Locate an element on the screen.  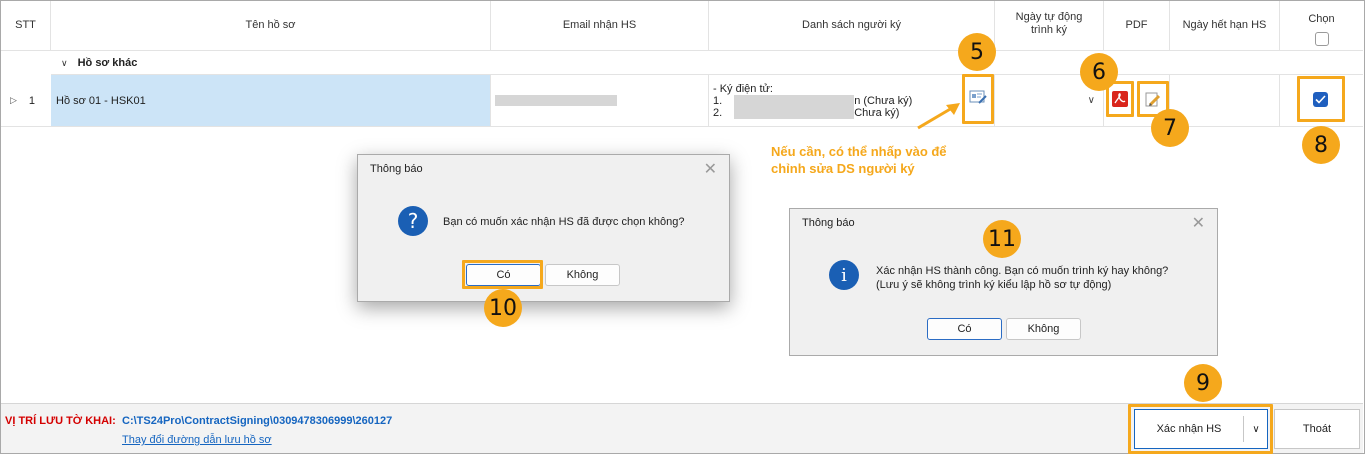
confirm-no-button: Không is located at coordinates (582, 275).